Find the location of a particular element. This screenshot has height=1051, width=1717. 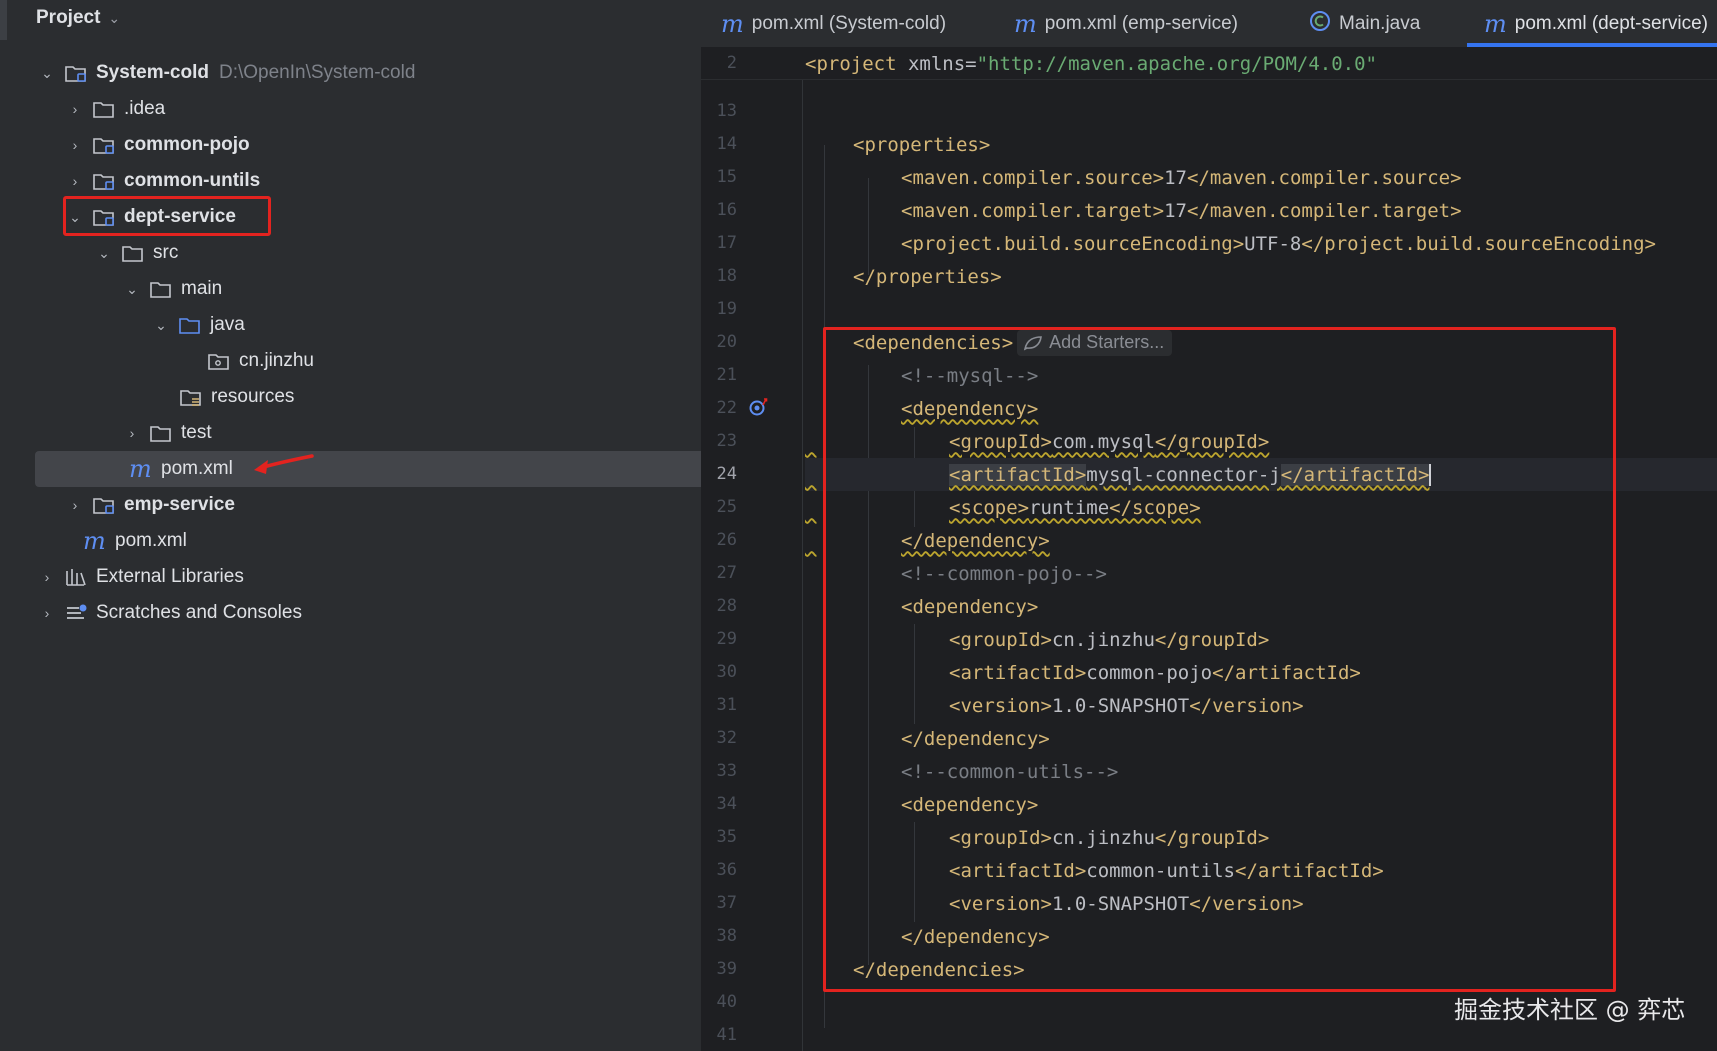

tab-main-java: Main.java is located at coordinates (1364, 23).